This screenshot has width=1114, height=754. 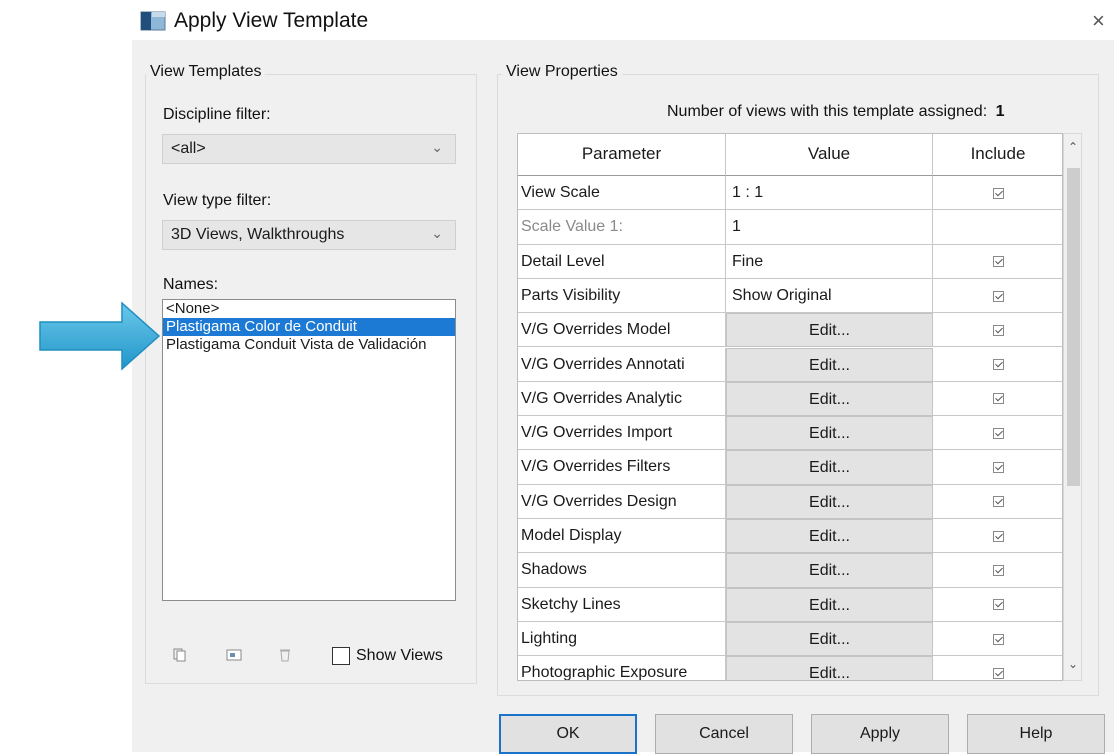 I want to click on value-cell: Show Original, so click(x=829, y=296).